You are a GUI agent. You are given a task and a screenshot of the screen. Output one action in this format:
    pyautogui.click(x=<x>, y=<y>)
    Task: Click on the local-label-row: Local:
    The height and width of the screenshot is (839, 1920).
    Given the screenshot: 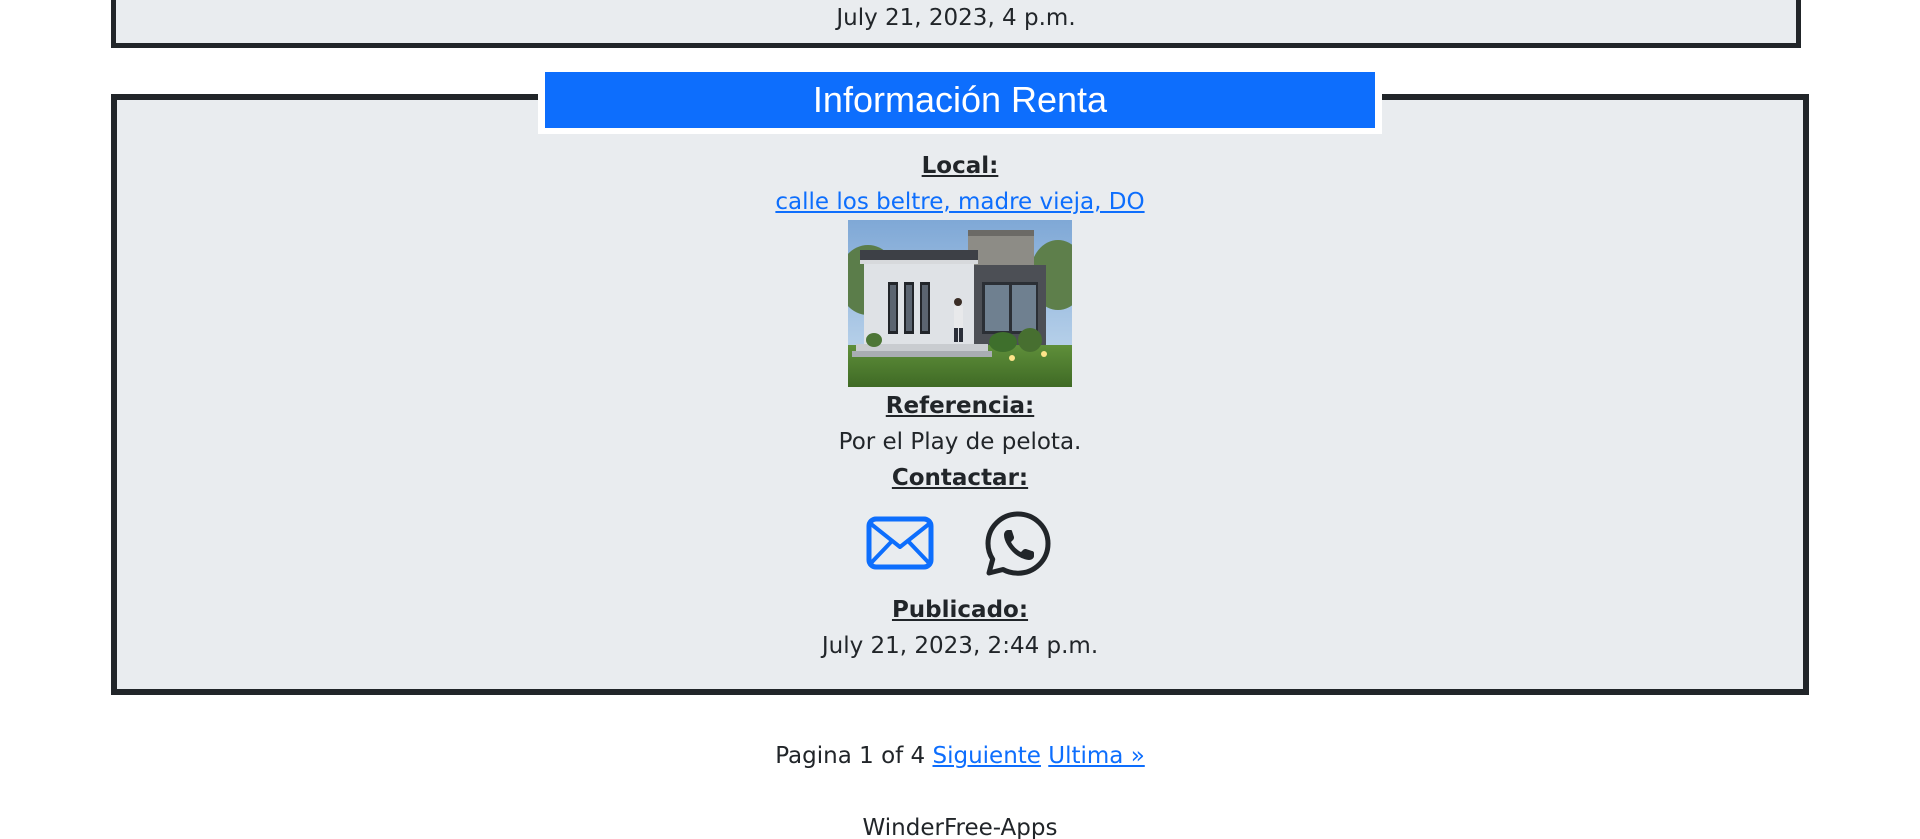 What is the action you would take?
    pyautogui.click(x=960, y=166)
    